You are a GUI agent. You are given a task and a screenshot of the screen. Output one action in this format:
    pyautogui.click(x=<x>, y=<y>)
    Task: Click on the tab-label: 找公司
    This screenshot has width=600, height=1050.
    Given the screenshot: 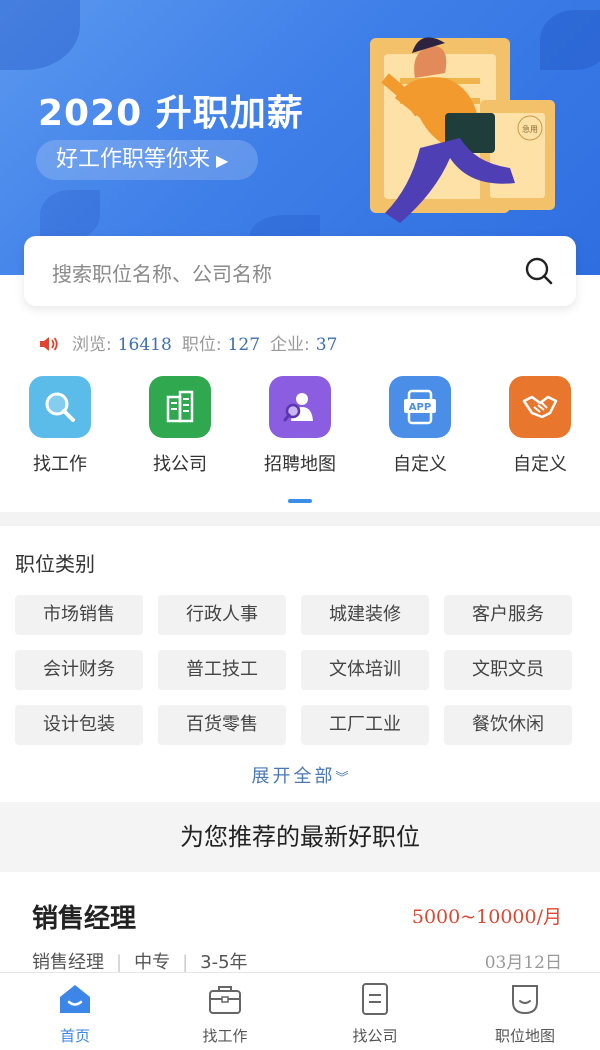 What is the action you would take?
    pyautogui.click(x=375, y=1036)
    